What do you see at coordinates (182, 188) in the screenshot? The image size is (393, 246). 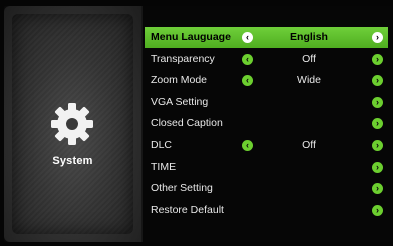 I see `menu-item-label: Other Setting` at bounding box center [182, 188].